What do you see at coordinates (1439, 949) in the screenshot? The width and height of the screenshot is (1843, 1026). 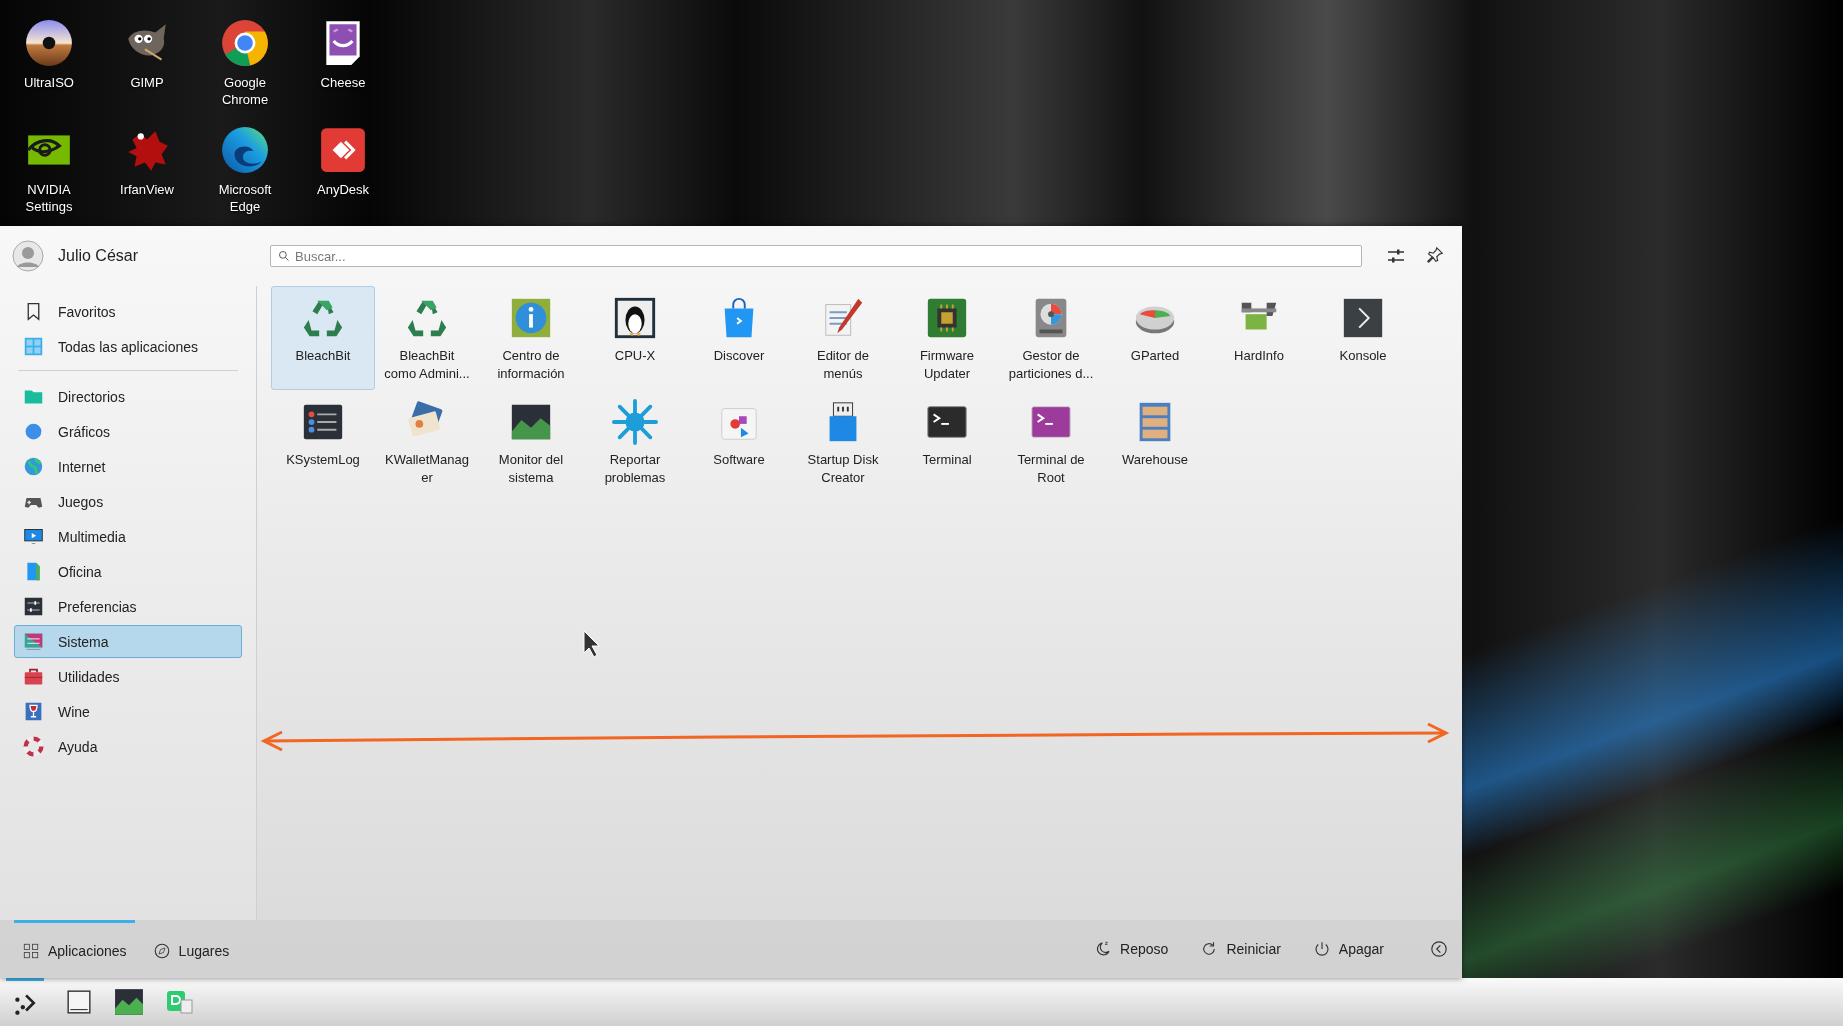 I see `back-icon` at bounding box center [1439, 949].